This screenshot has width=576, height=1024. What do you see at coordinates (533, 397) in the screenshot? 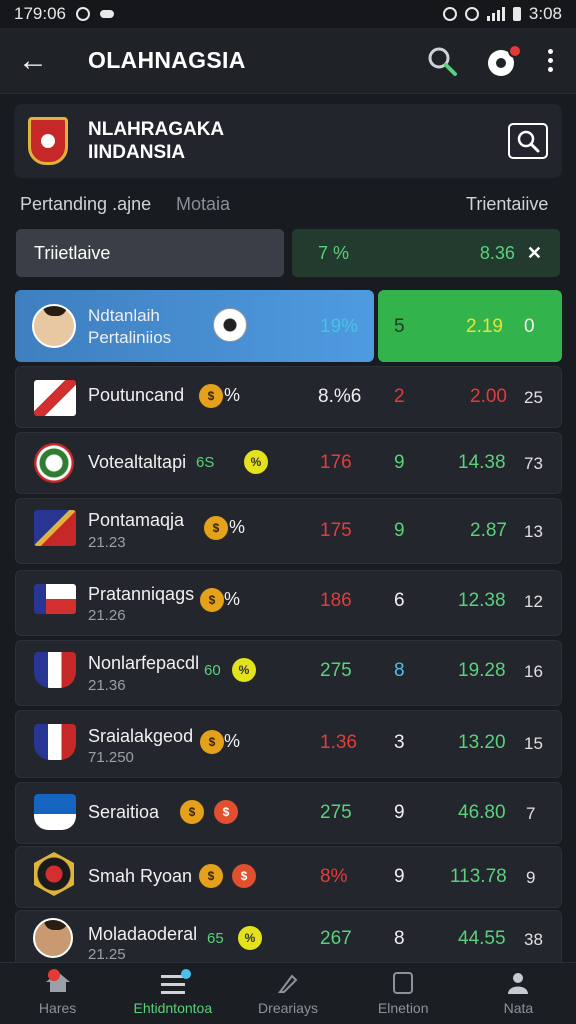
I see `row-col4: 25` at bounding box center [533, 397].